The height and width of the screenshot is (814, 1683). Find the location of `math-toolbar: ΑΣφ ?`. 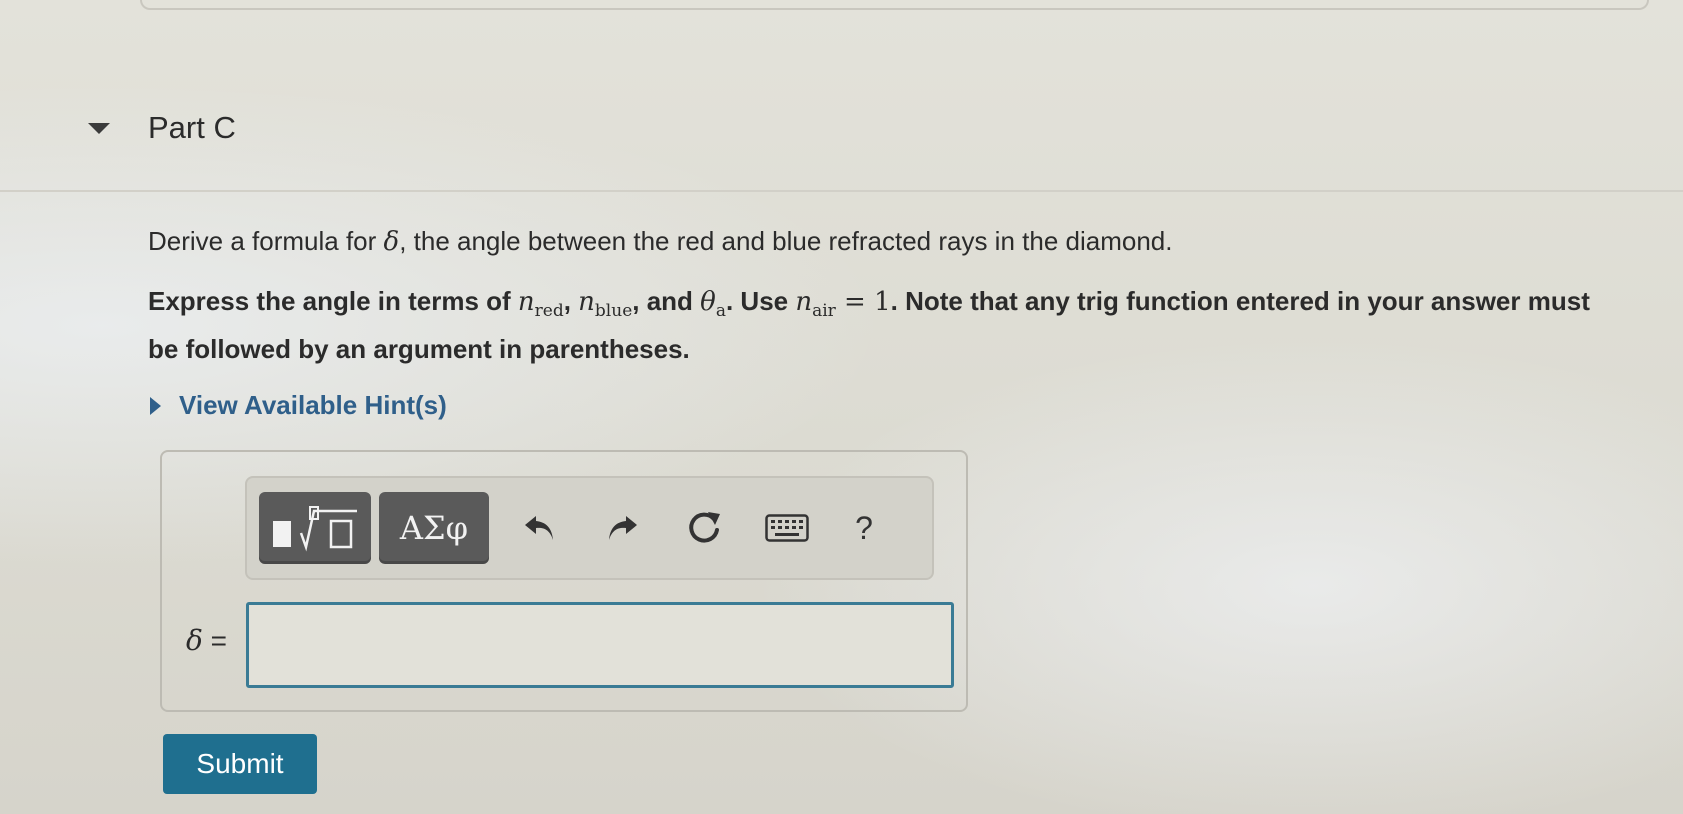

math-toolbar: ΑΣφ ? is located at coordinates (589, 528).